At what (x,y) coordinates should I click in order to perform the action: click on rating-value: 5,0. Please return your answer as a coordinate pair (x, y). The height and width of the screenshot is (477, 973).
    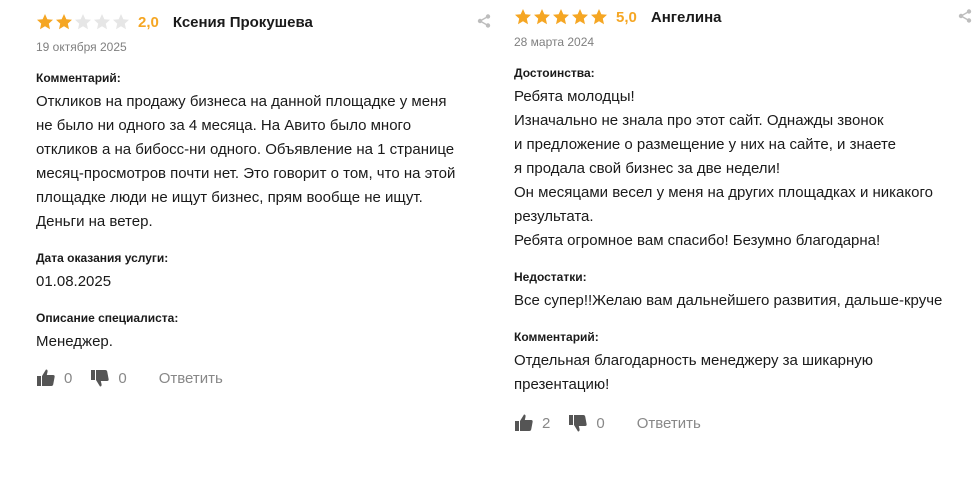
    Looking at the image, I should click on (626, 17).